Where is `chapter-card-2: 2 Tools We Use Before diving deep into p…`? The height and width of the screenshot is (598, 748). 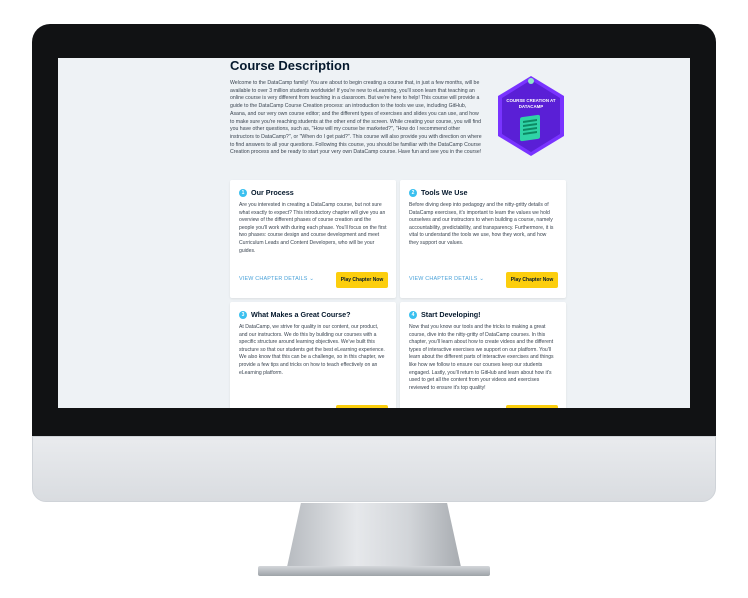
chapter-card-2: 2 Tools We Use Before diving deep into p… is located at coordinates (483, 239).